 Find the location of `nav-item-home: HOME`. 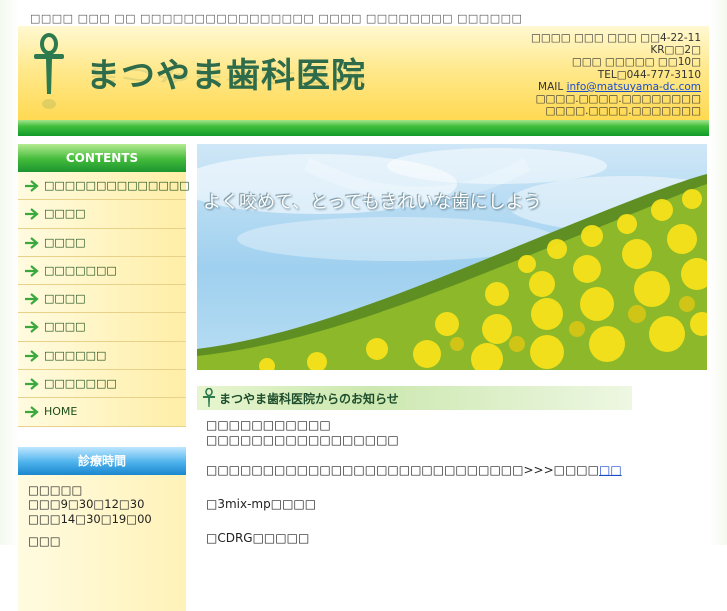

nav-item-home: HOME is located at coordinates (102, 412).